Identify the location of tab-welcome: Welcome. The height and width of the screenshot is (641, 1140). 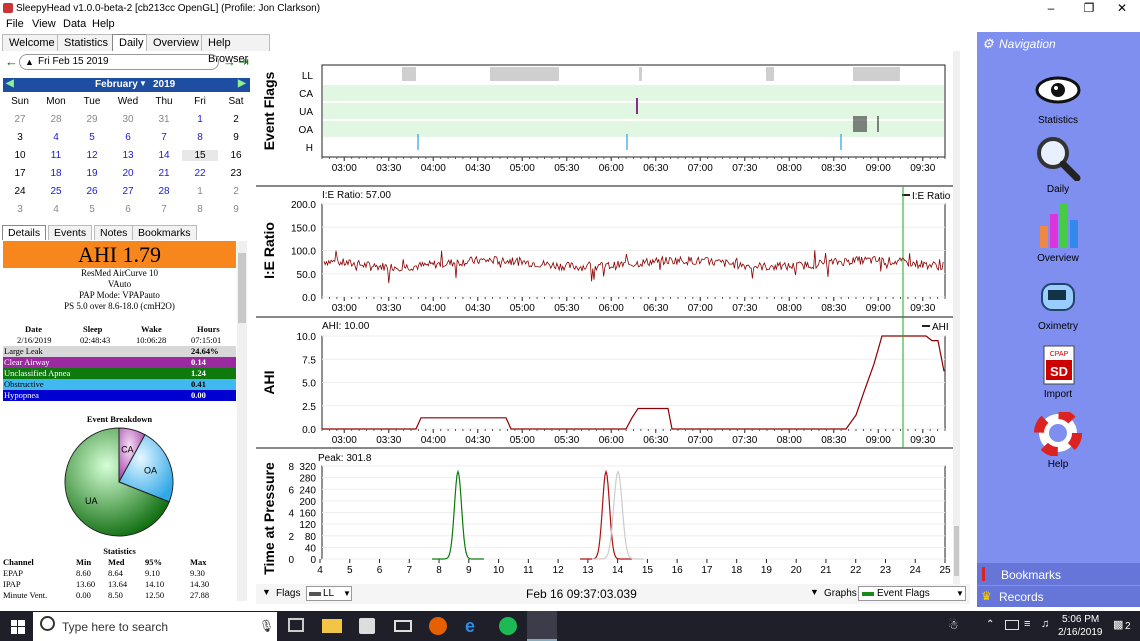
(32, 42).